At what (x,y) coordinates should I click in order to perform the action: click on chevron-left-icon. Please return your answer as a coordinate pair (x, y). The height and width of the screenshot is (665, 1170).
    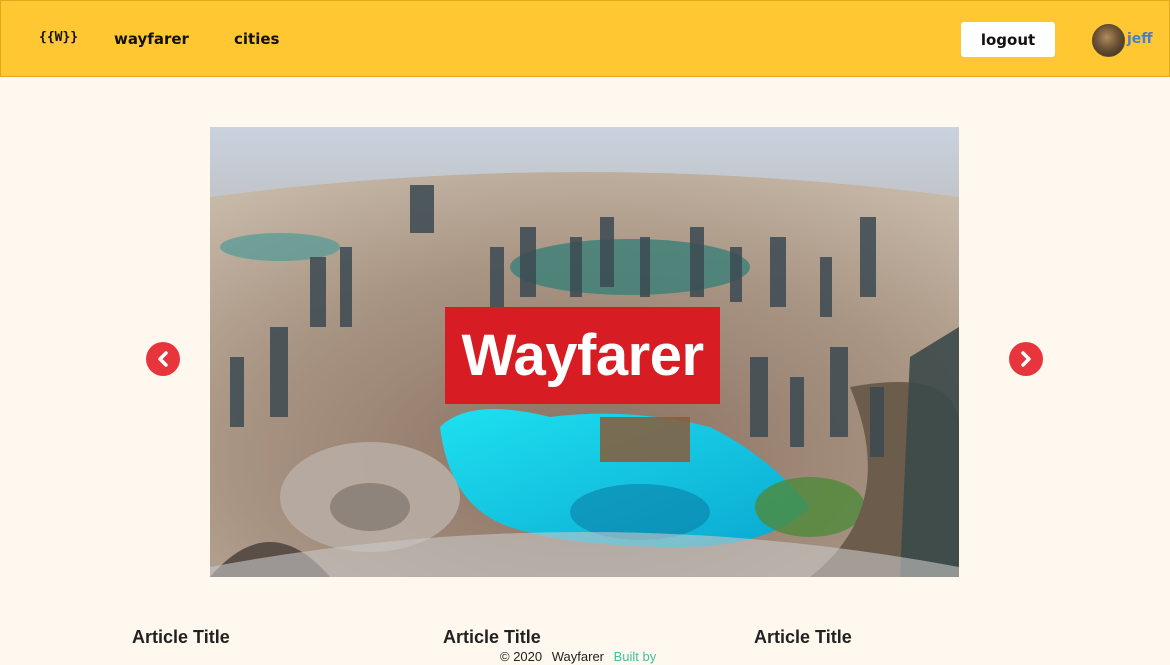
    Looking at the image, I should click on (163, 359).